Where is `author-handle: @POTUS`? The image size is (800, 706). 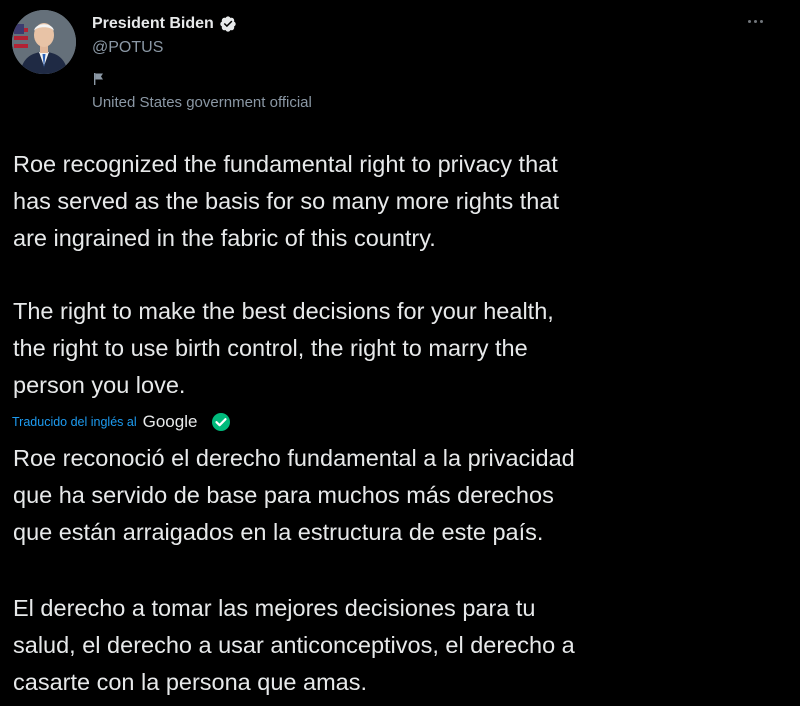 author-handle: @POTUS is located at coordinates (127, 48).